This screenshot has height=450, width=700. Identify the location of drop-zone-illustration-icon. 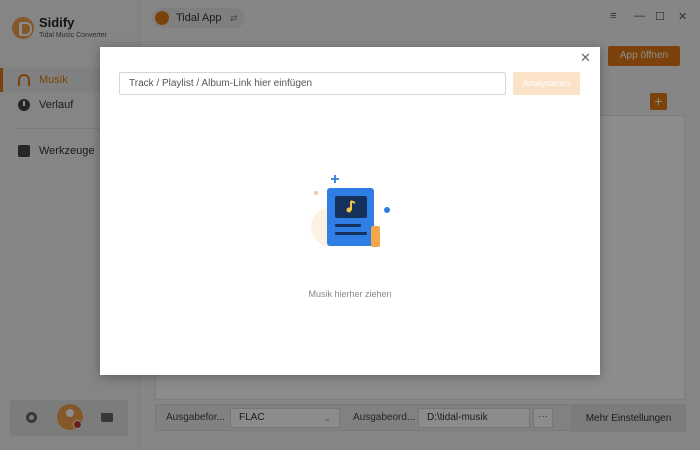
(350, 211).